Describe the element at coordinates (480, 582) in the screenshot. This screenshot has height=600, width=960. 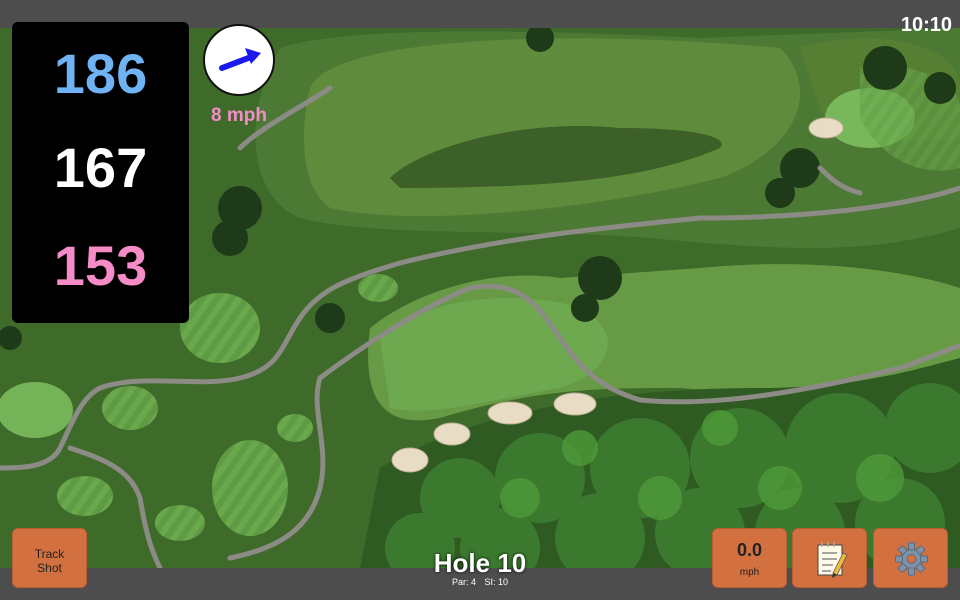
I see `hole-info: Par: 4 SI: 10` at that location.